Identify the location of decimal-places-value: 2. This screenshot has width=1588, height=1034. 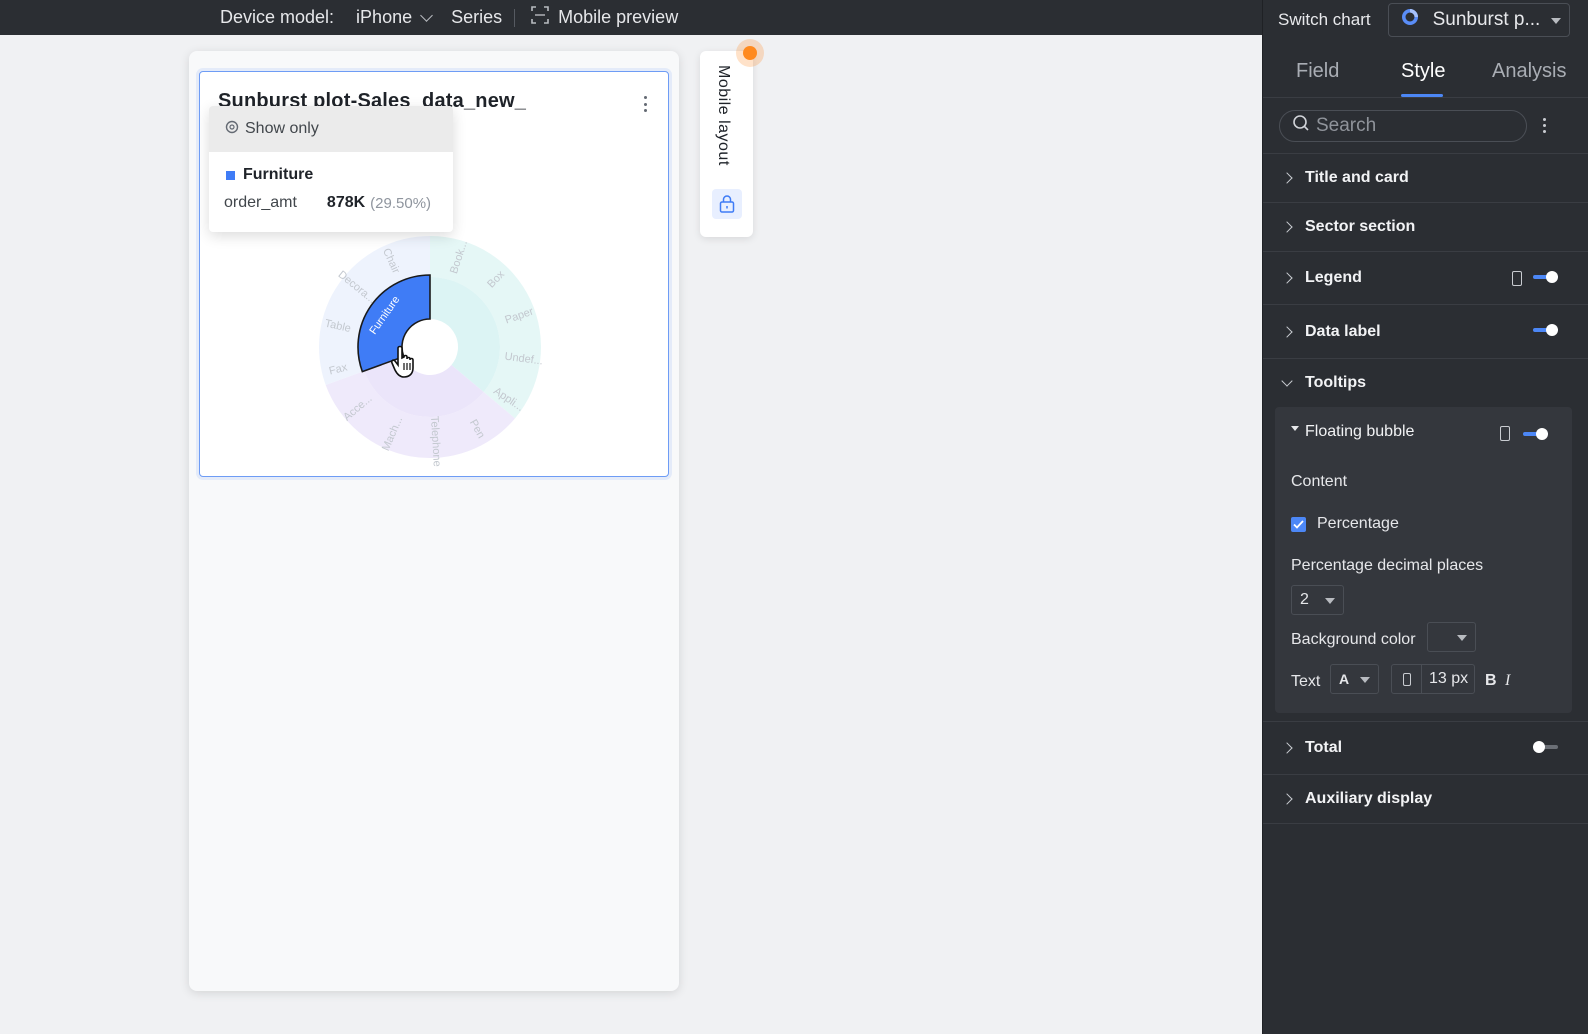
(1304, 599).